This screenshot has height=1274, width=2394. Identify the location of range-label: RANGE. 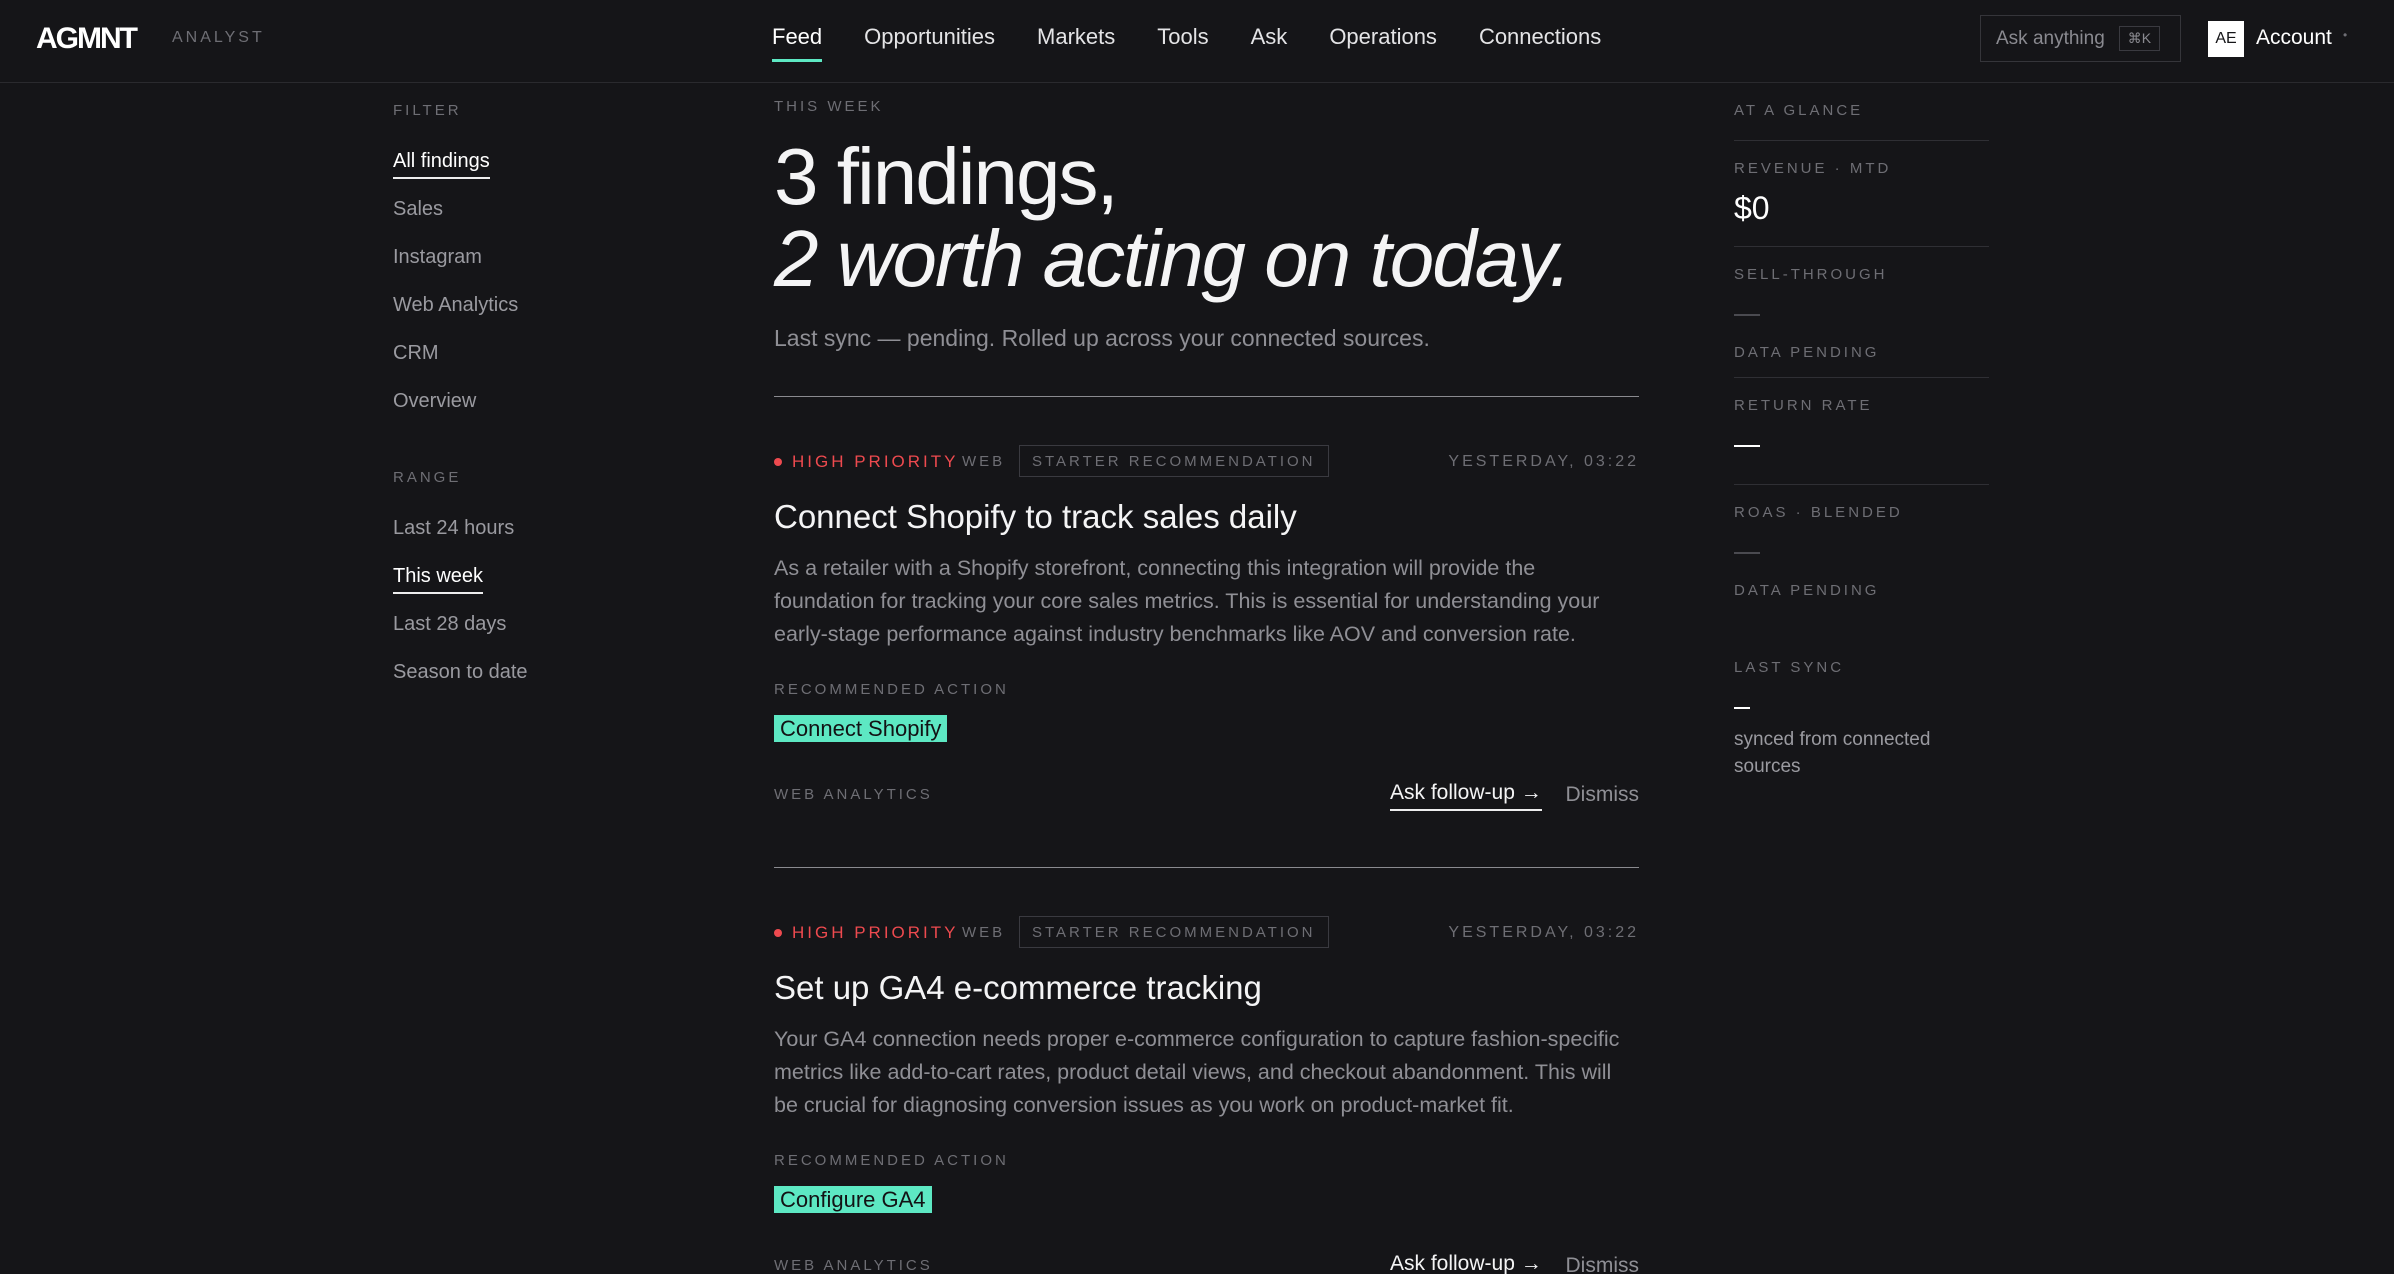
(427, 477).